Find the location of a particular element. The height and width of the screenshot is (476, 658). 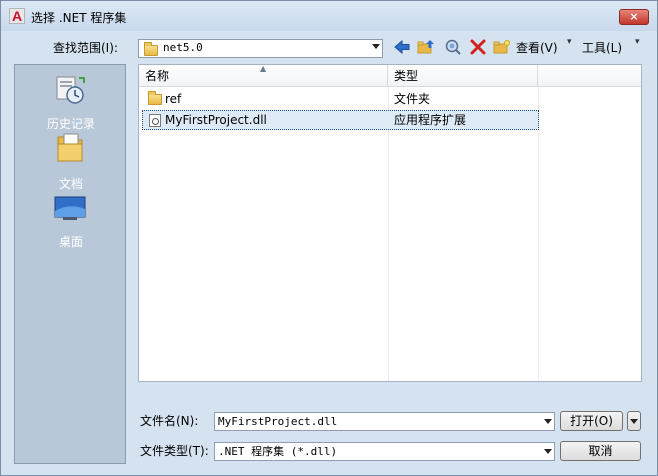

documents-icon is located at coordinates (70, 147).